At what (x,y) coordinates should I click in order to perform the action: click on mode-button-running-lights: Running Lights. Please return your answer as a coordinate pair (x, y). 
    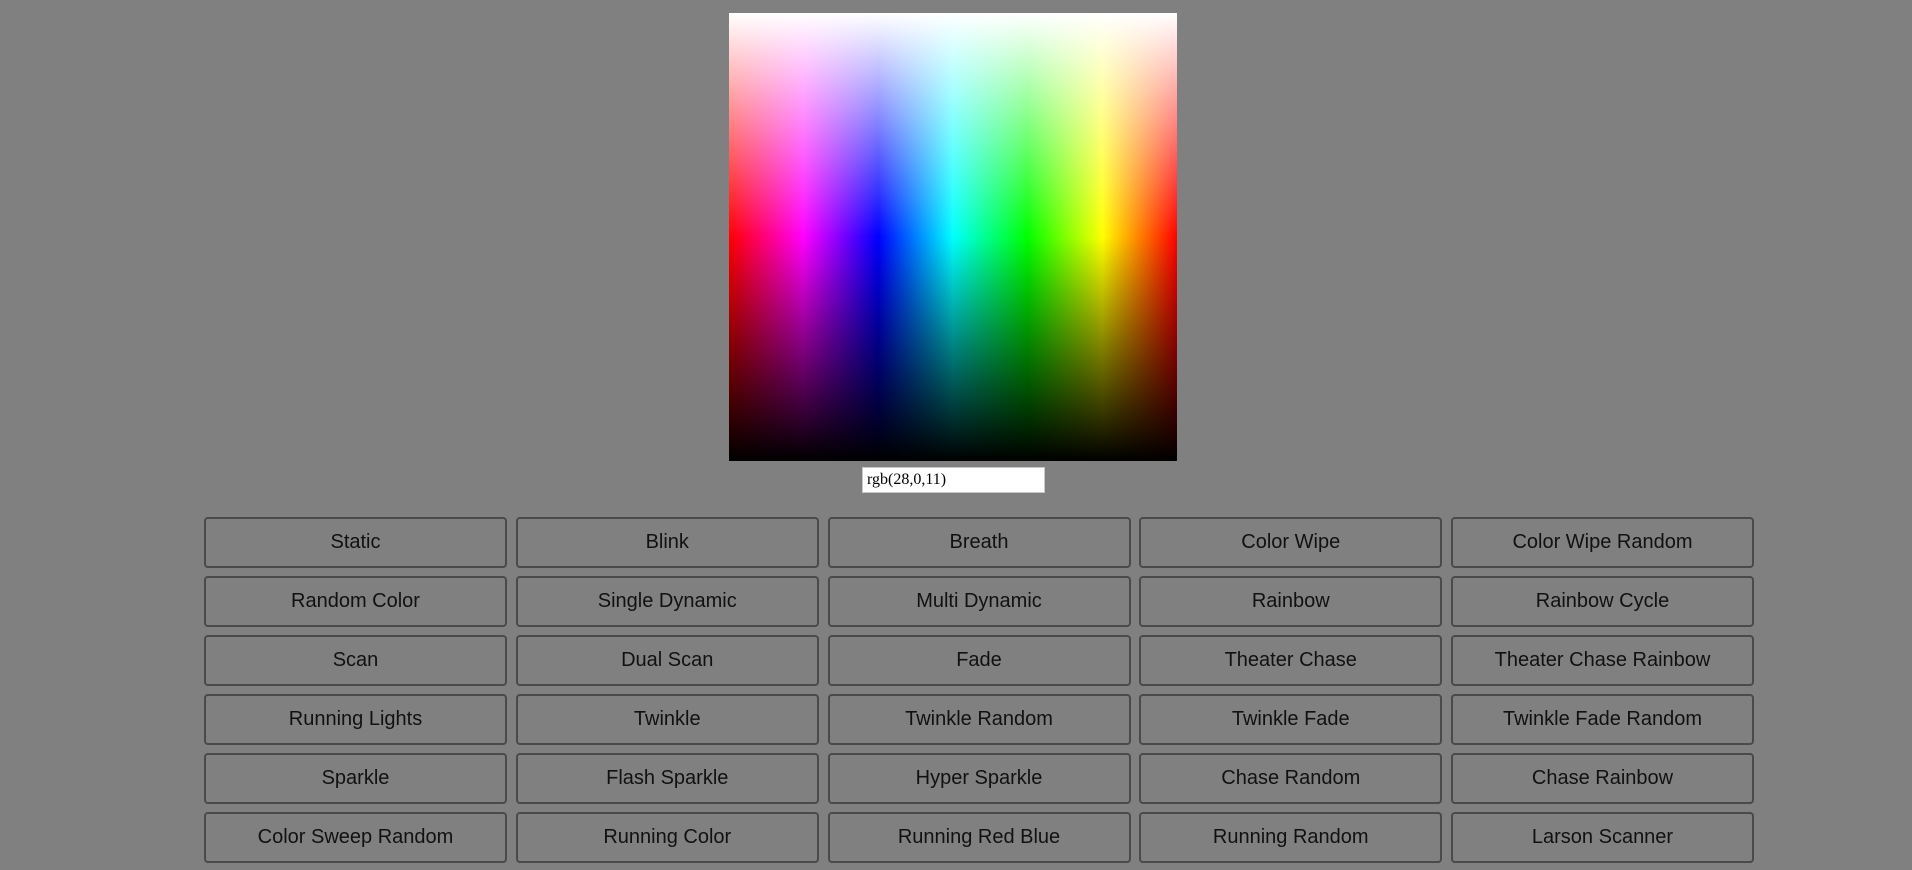
    Looking at the image, I should click on (355, 719).